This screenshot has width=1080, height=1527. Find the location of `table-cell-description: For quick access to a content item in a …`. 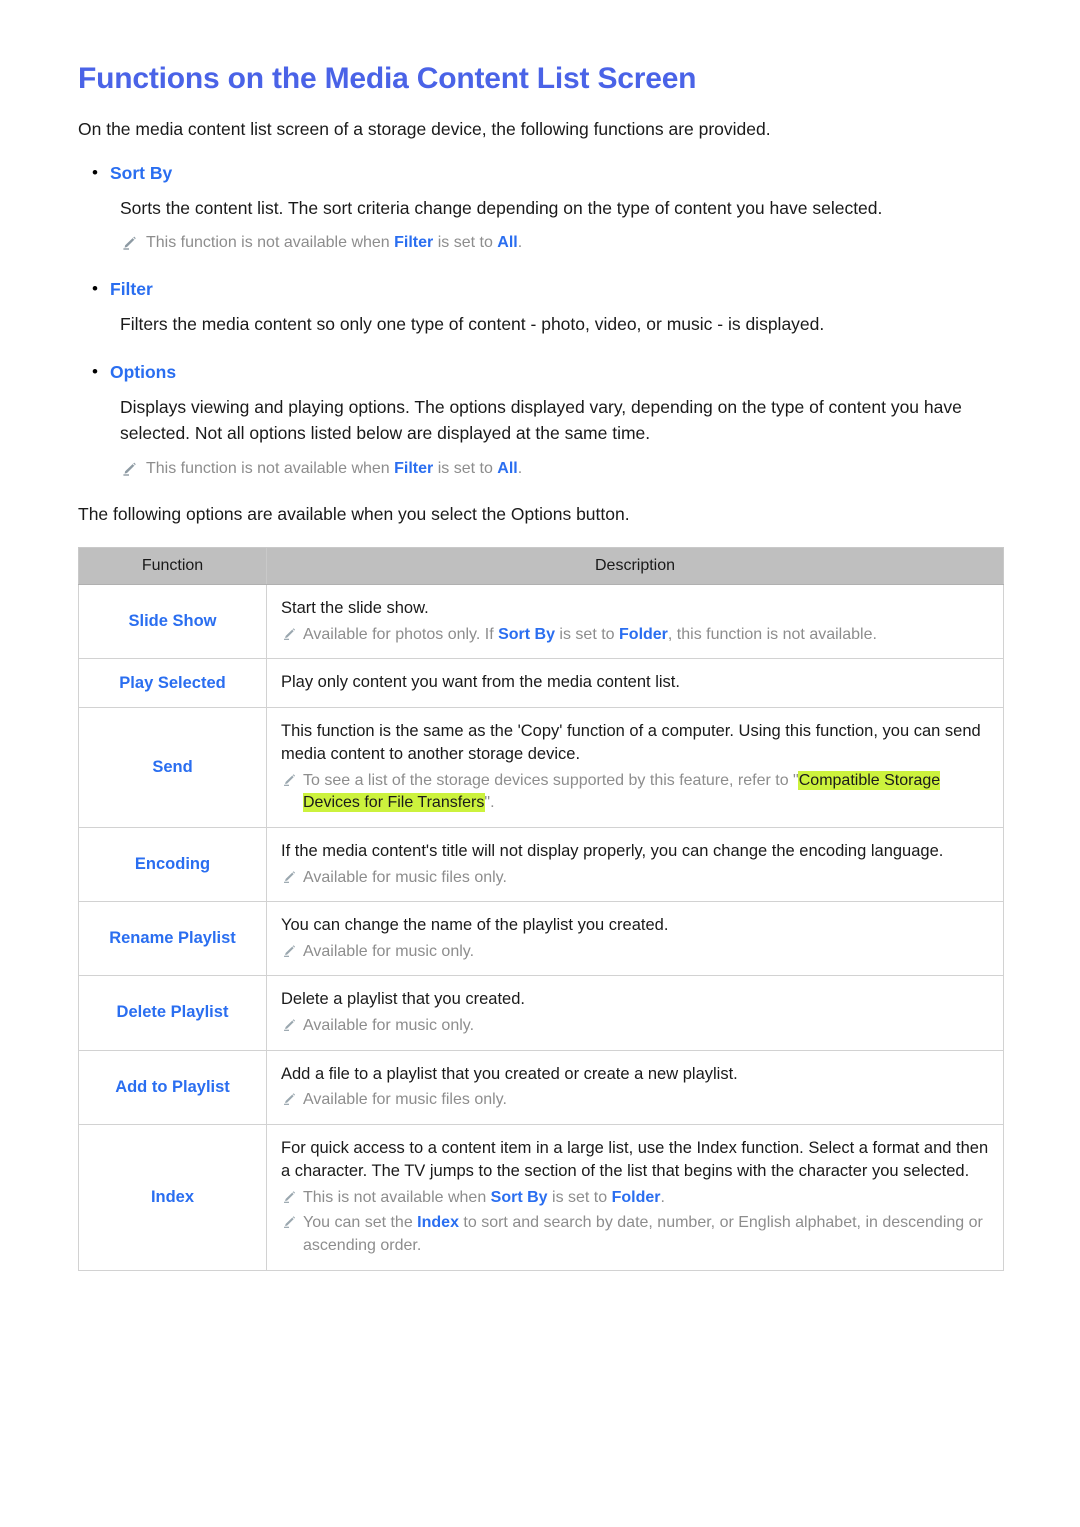

table-cell-description: For quick access to a content item in a … is located at coordinates (635, 1197).